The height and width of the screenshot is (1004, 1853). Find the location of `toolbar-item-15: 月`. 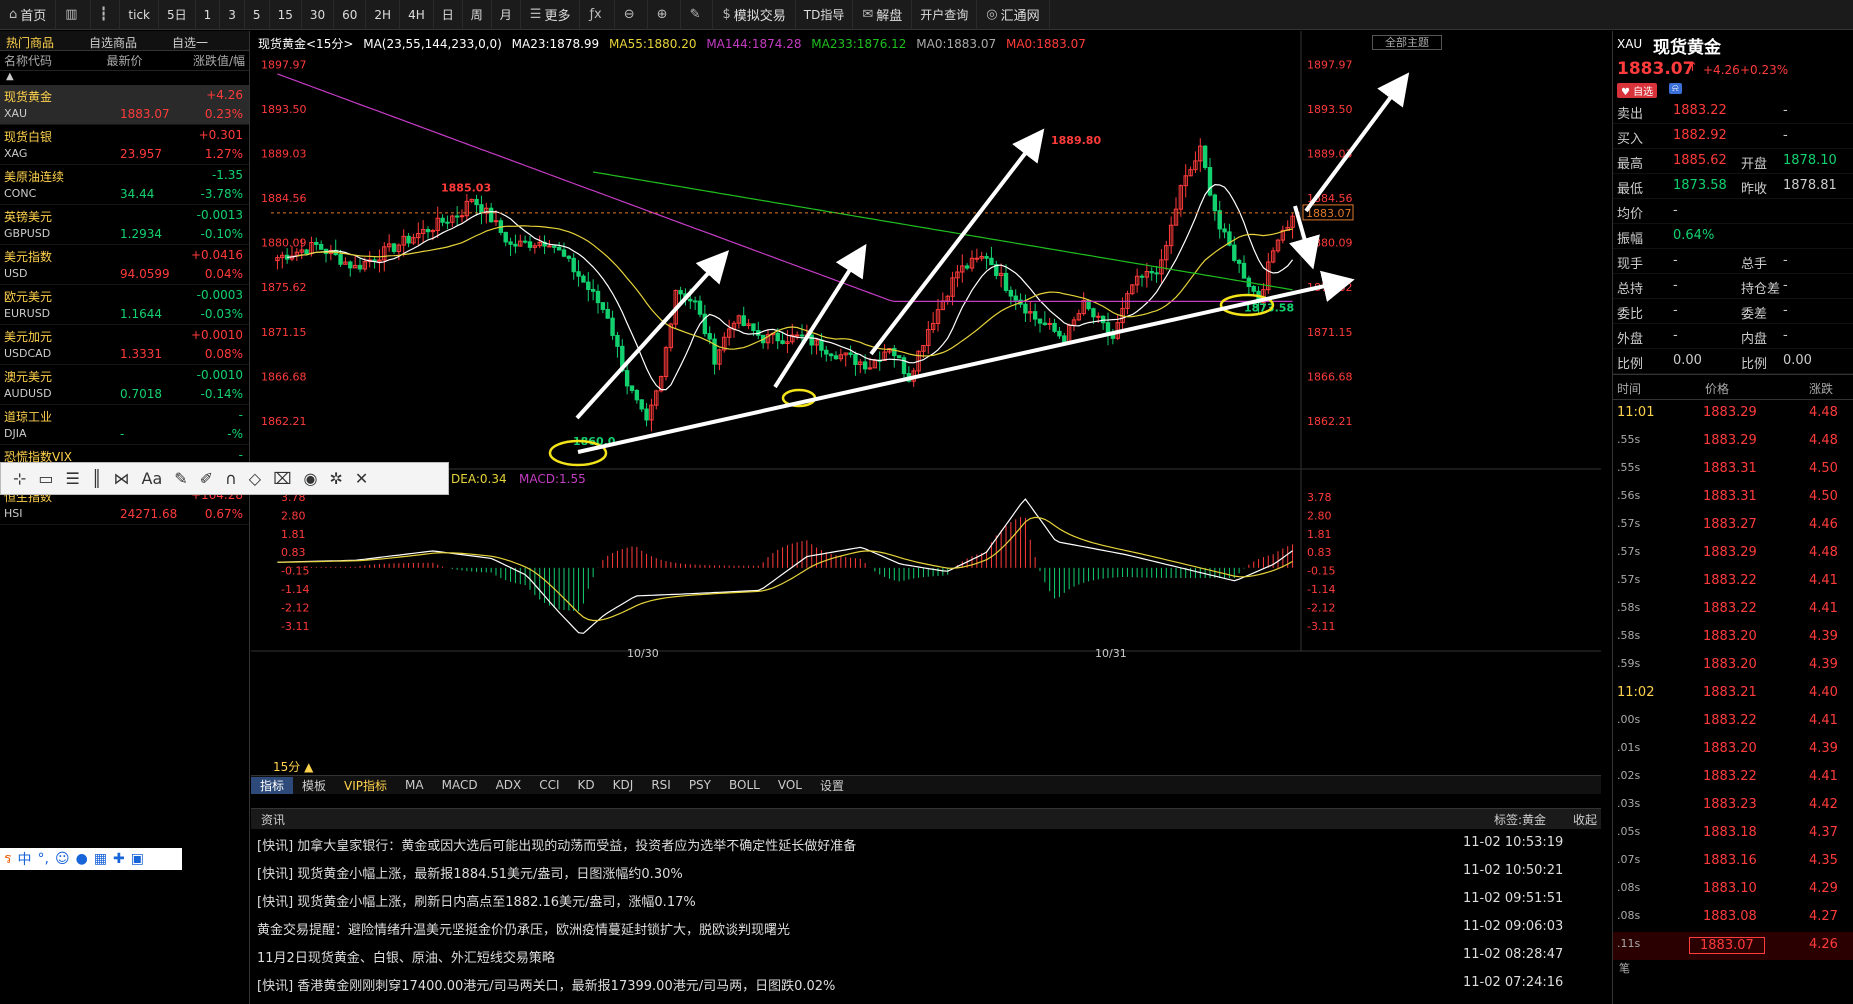

toolbar-item-15: 月 is located at coordinates (506, 15).